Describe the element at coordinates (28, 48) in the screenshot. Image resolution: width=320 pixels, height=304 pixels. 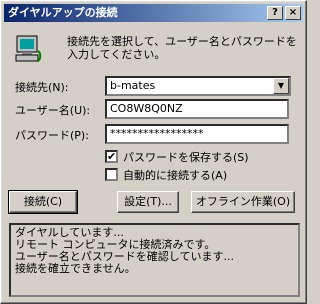
I see `computer-icon` at that location.